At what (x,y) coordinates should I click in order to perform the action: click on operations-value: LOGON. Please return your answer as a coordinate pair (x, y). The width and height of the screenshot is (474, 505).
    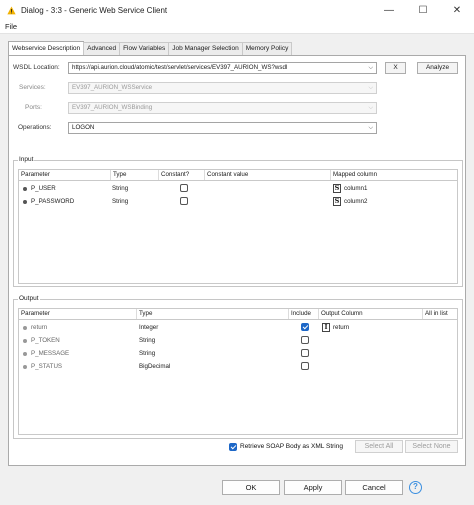
    Looking at the image, I should click on (83, 127).